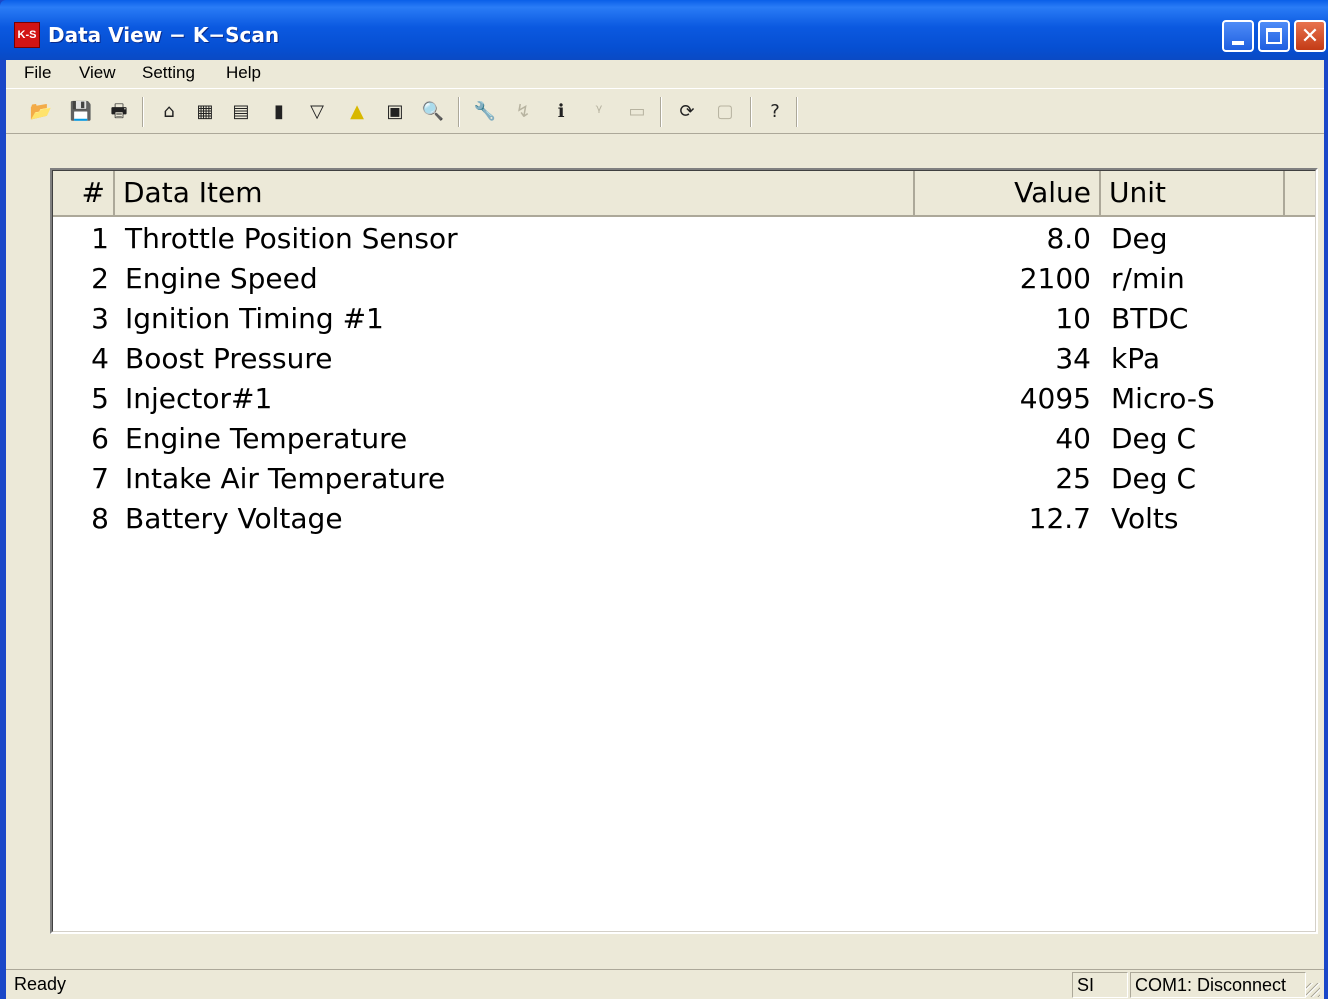  What do you see at coordinates (241, 112) in the screenshot?
I see `table-icon: ▤` at bounding box center [241, 112].